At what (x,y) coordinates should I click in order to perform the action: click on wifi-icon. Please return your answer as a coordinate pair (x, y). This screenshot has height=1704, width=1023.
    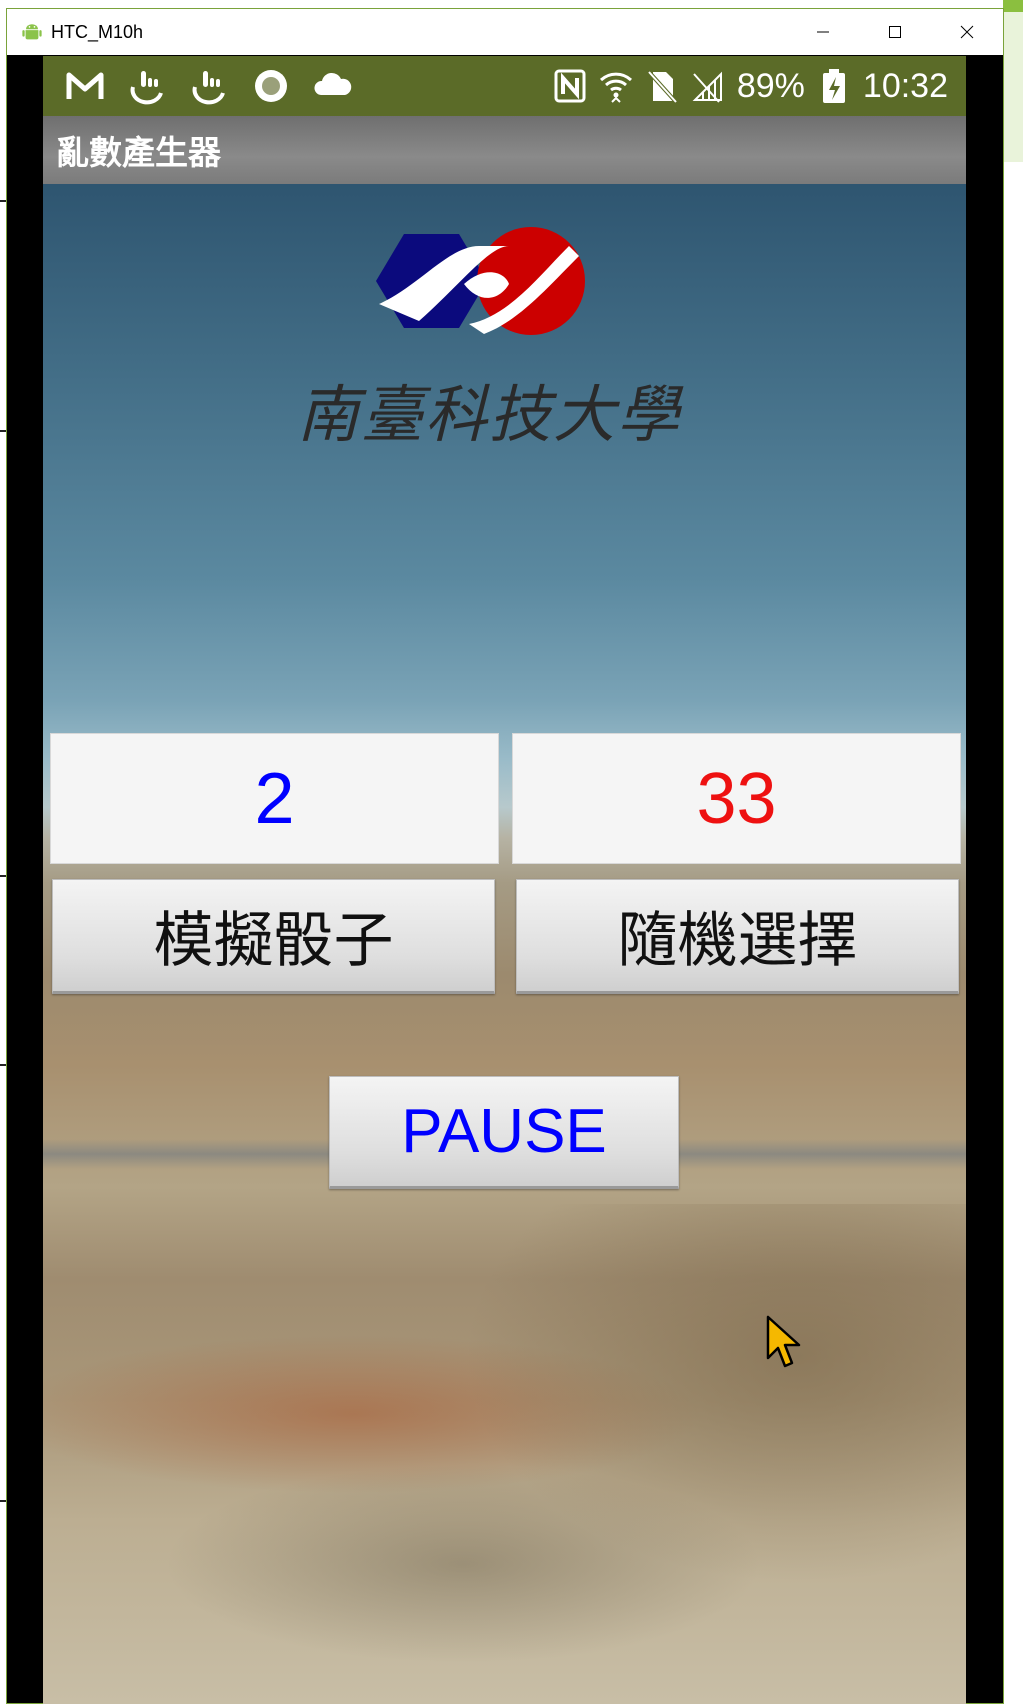
    Looking at the image, I should click on (615, 87).